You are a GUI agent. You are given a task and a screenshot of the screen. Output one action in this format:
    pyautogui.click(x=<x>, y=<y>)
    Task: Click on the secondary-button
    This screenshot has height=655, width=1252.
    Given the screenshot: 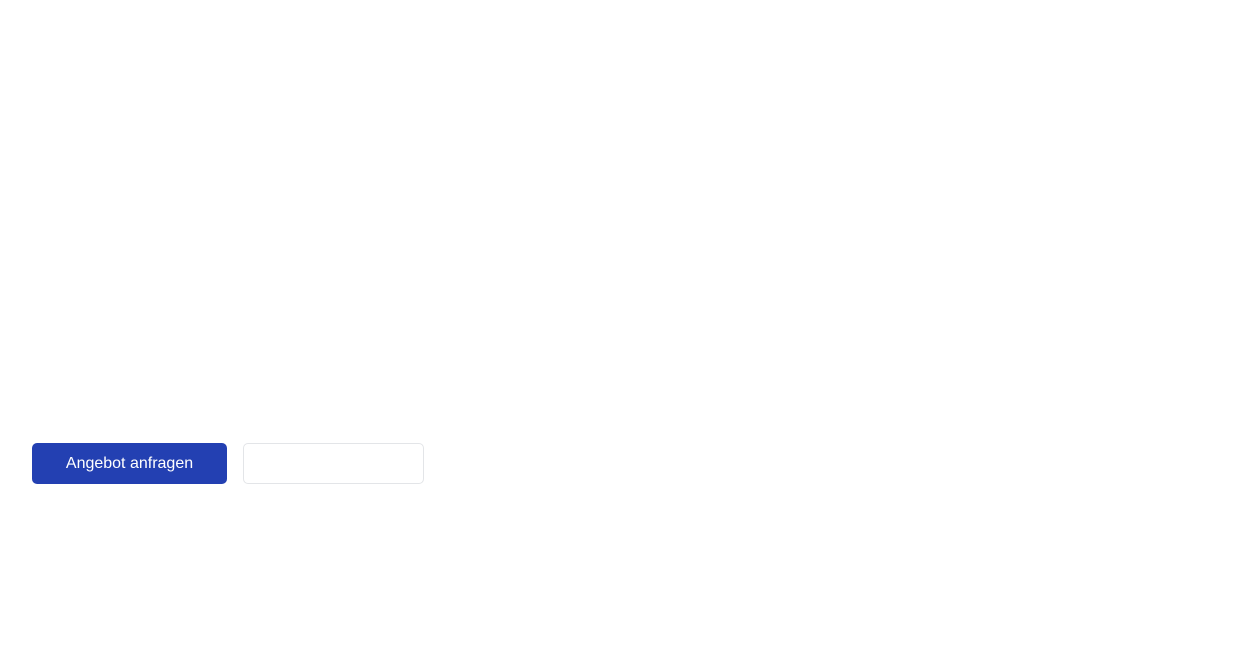 What is the action you would take?
    pyautogui.click(x=333, y=463)
    